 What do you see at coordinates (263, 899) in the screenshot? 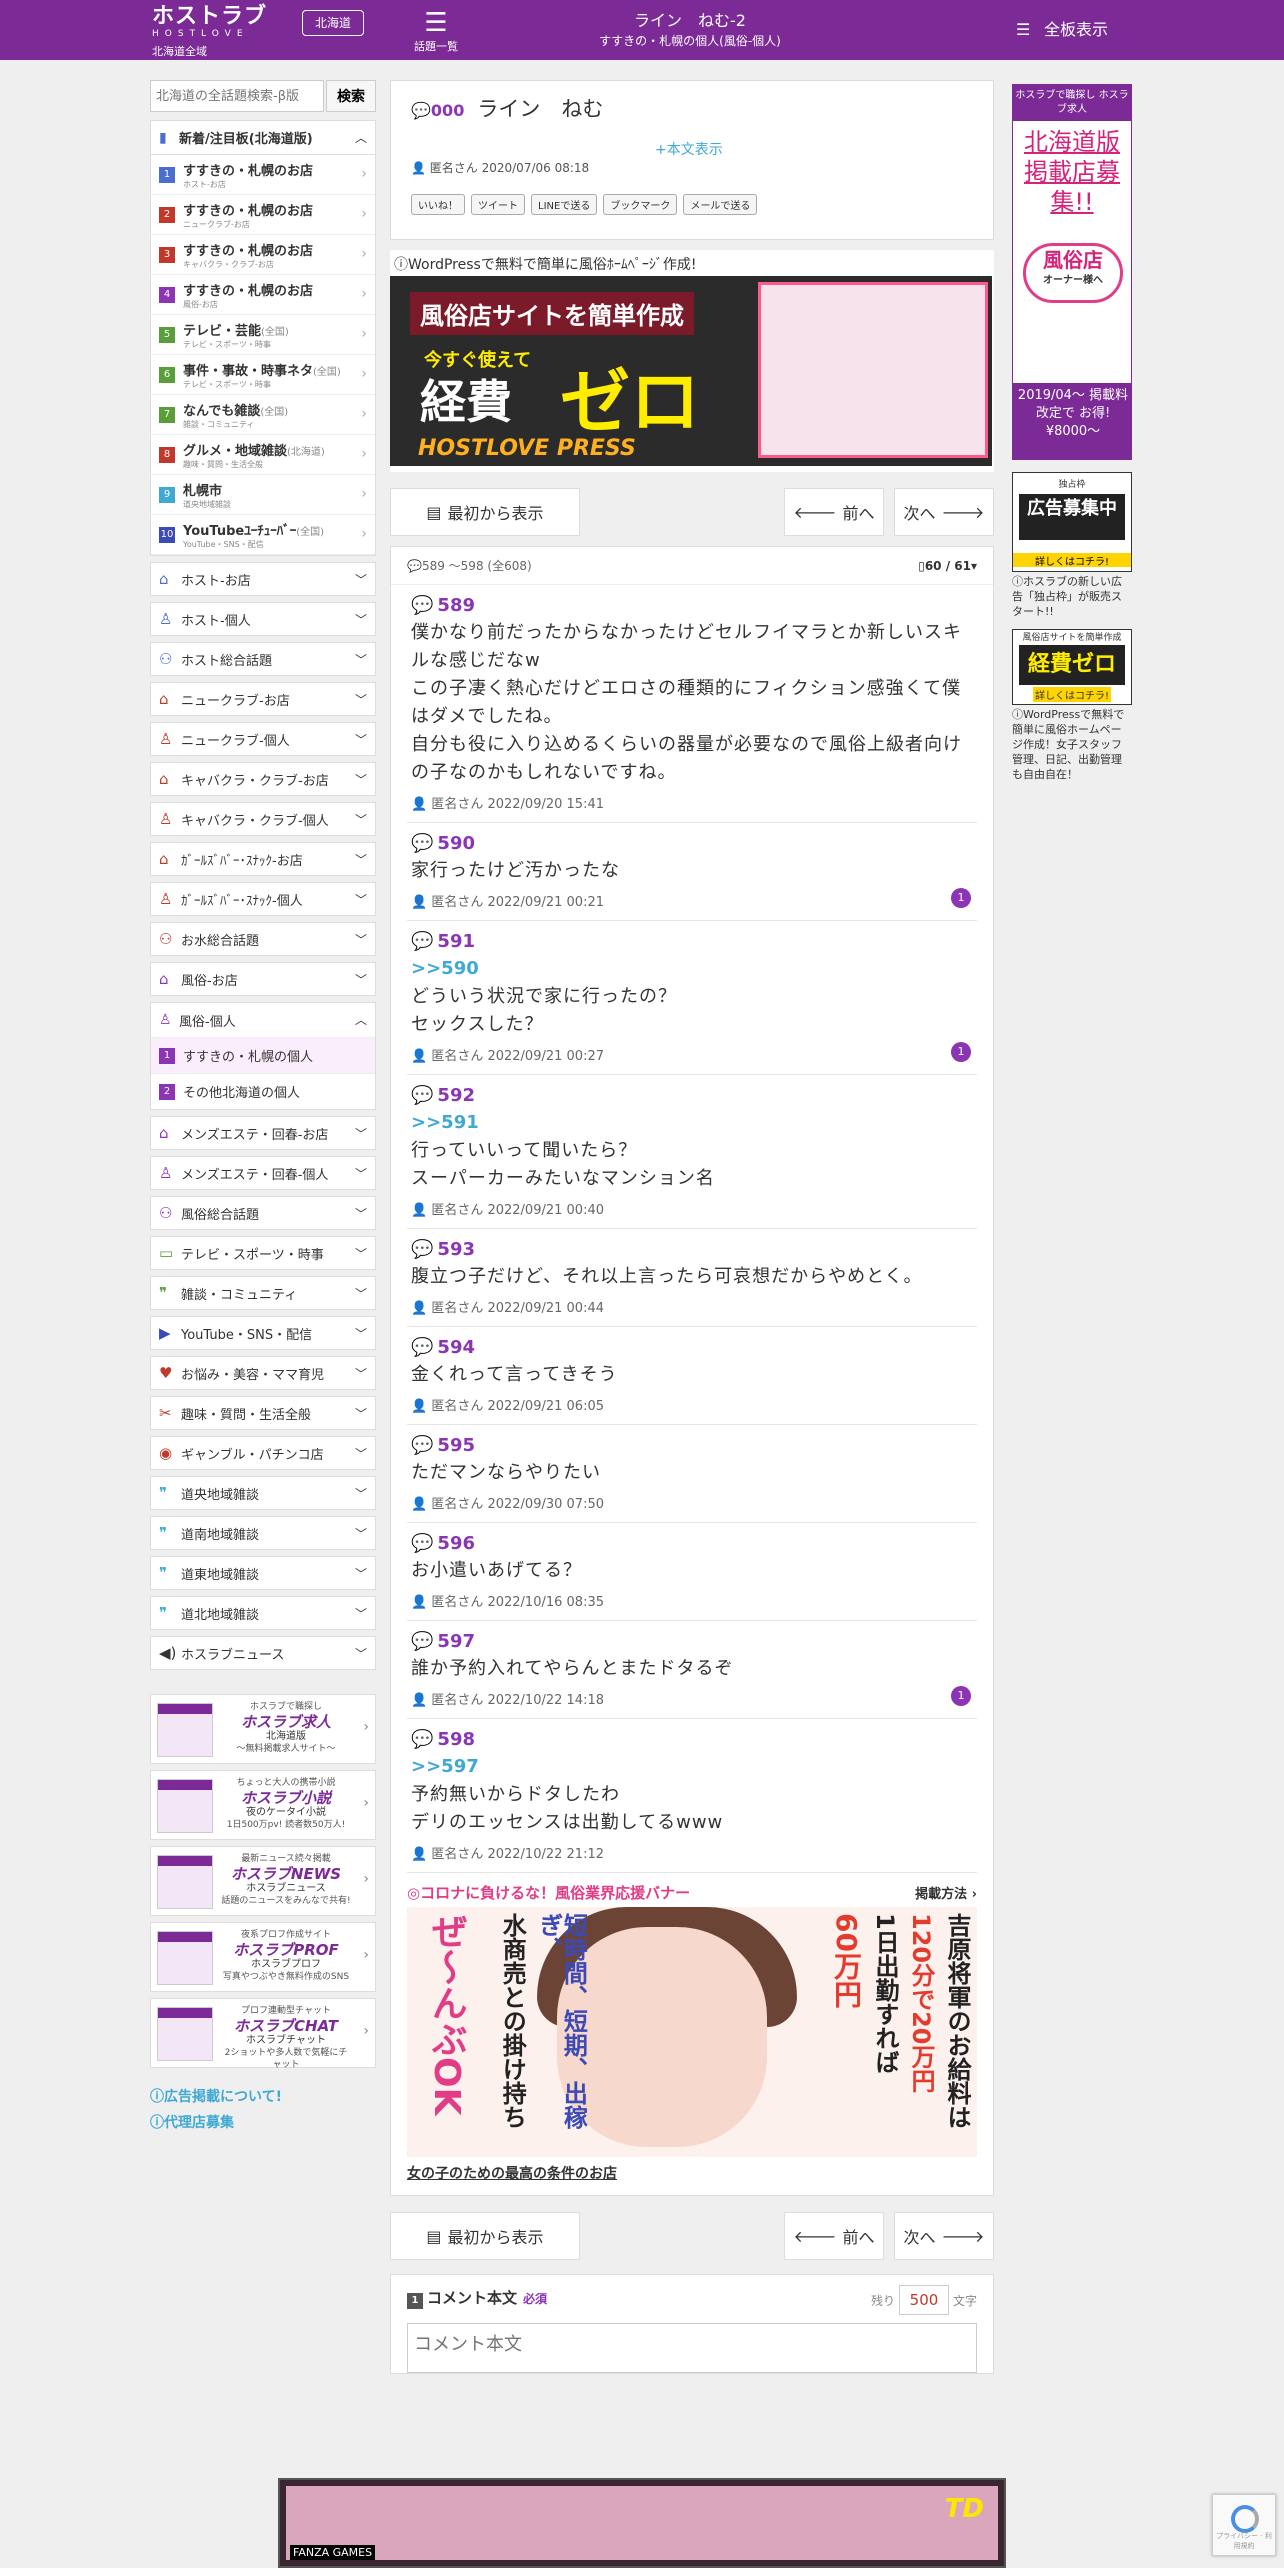
I see `category-item: ♙ ｶﾞｰﾙｽﾞﾊﾞｰ･ｽﾅｯｸ-個人 ﹀` at bounding box center [263, 899].